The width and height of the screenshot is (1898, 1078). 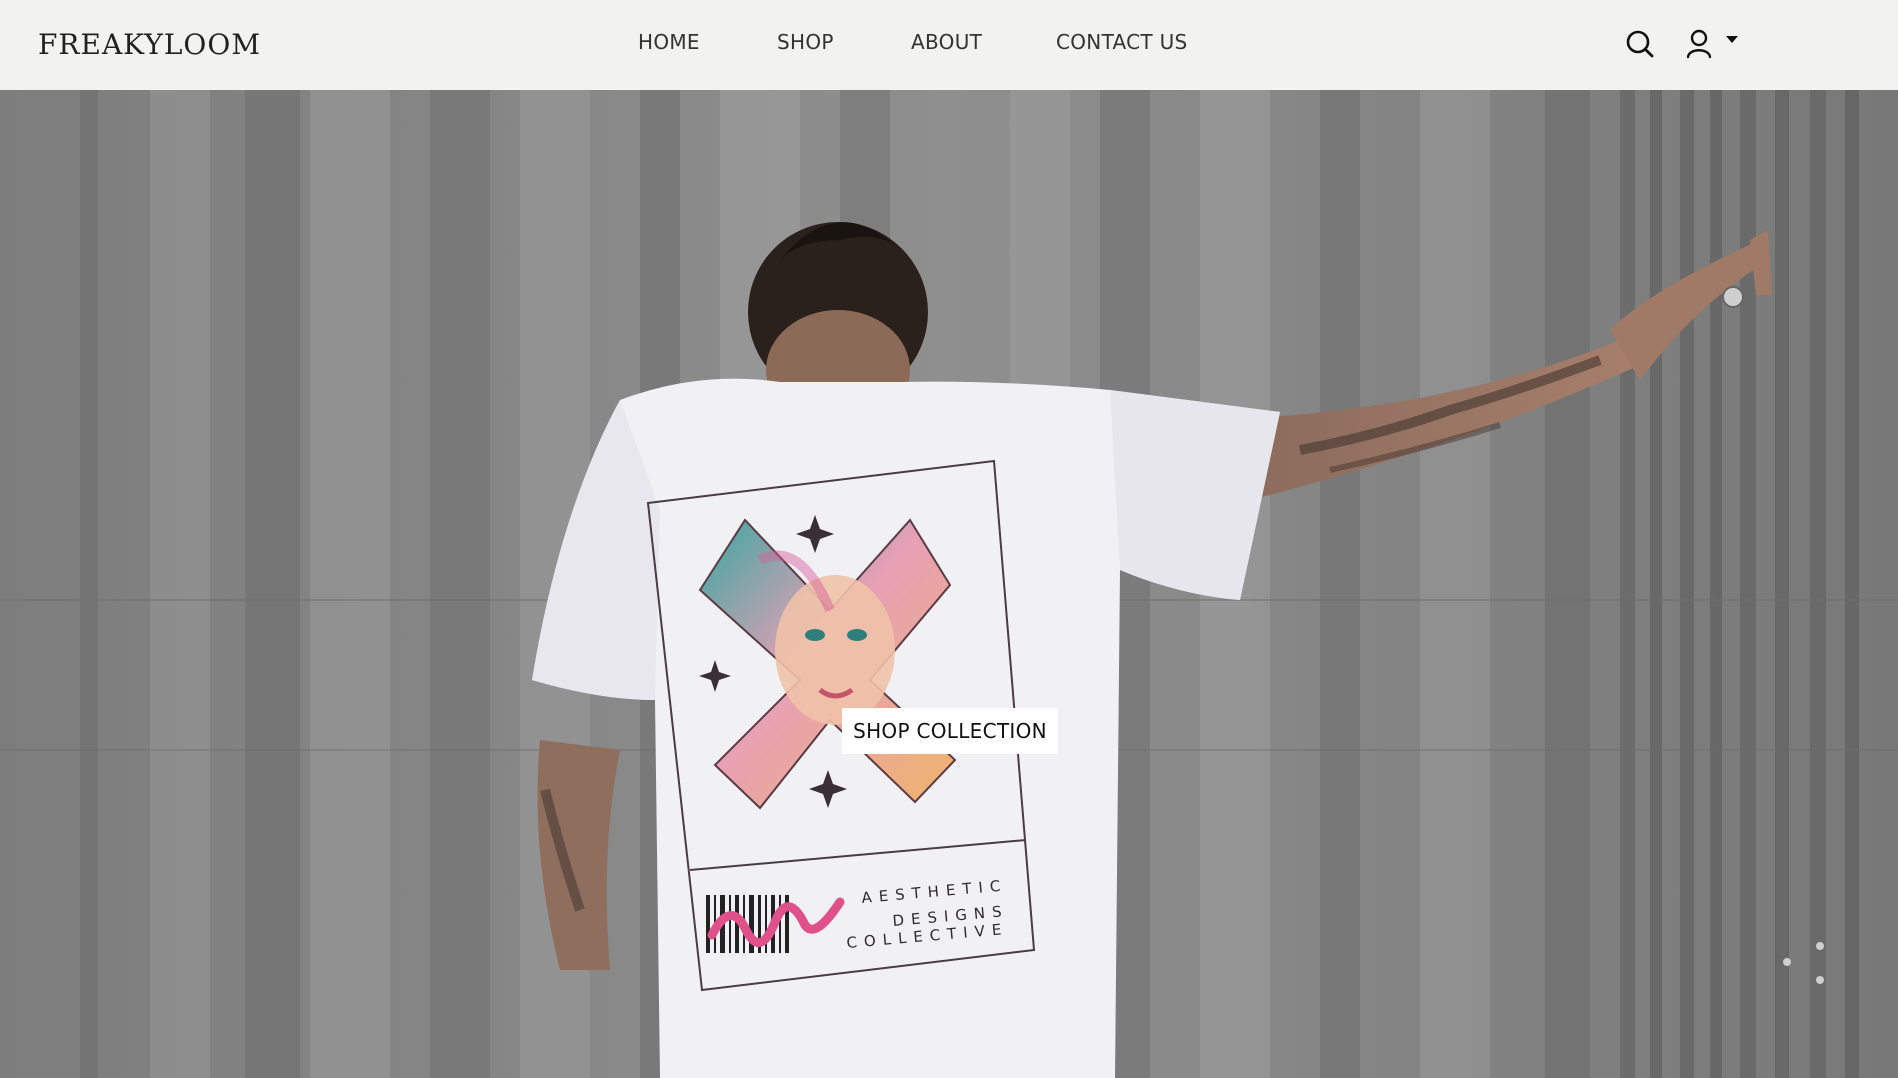 I want to click on site-header: FREAKYLOOM HOME SHOP ABOUT CONTACT US, so click(x=949, y=45).